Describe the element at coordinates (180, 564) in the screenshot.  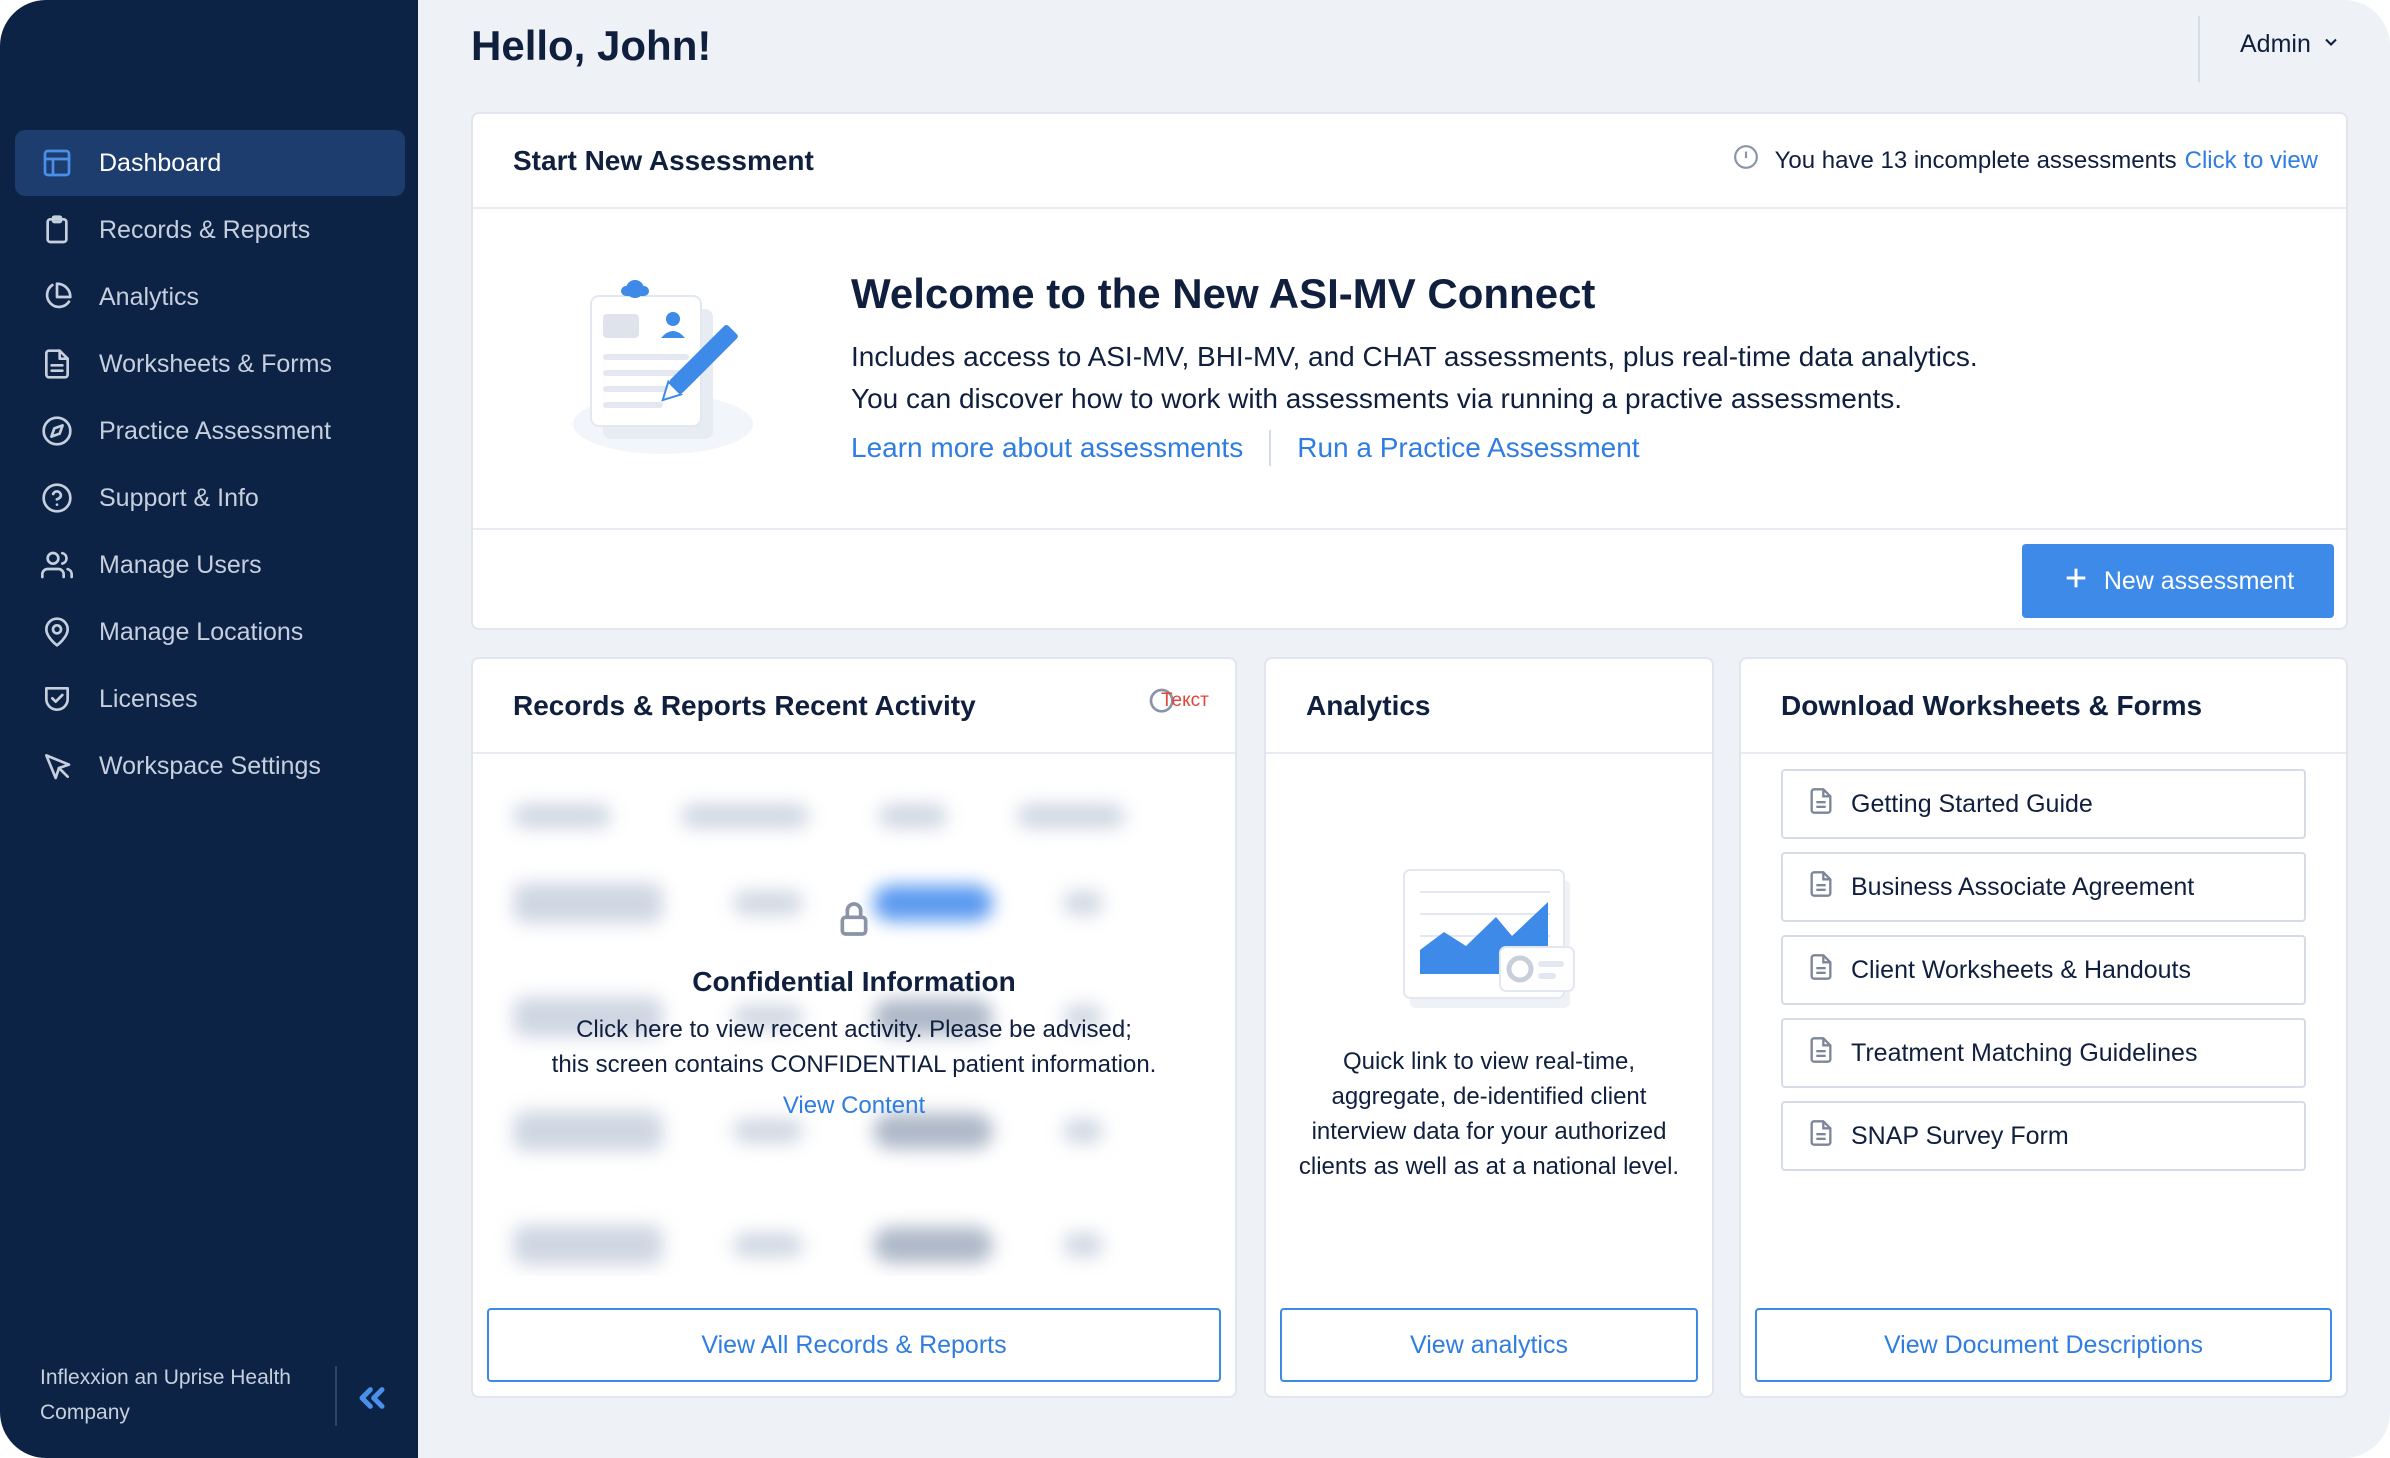
I see `sidebar-item-label: Manage Users` at that location.